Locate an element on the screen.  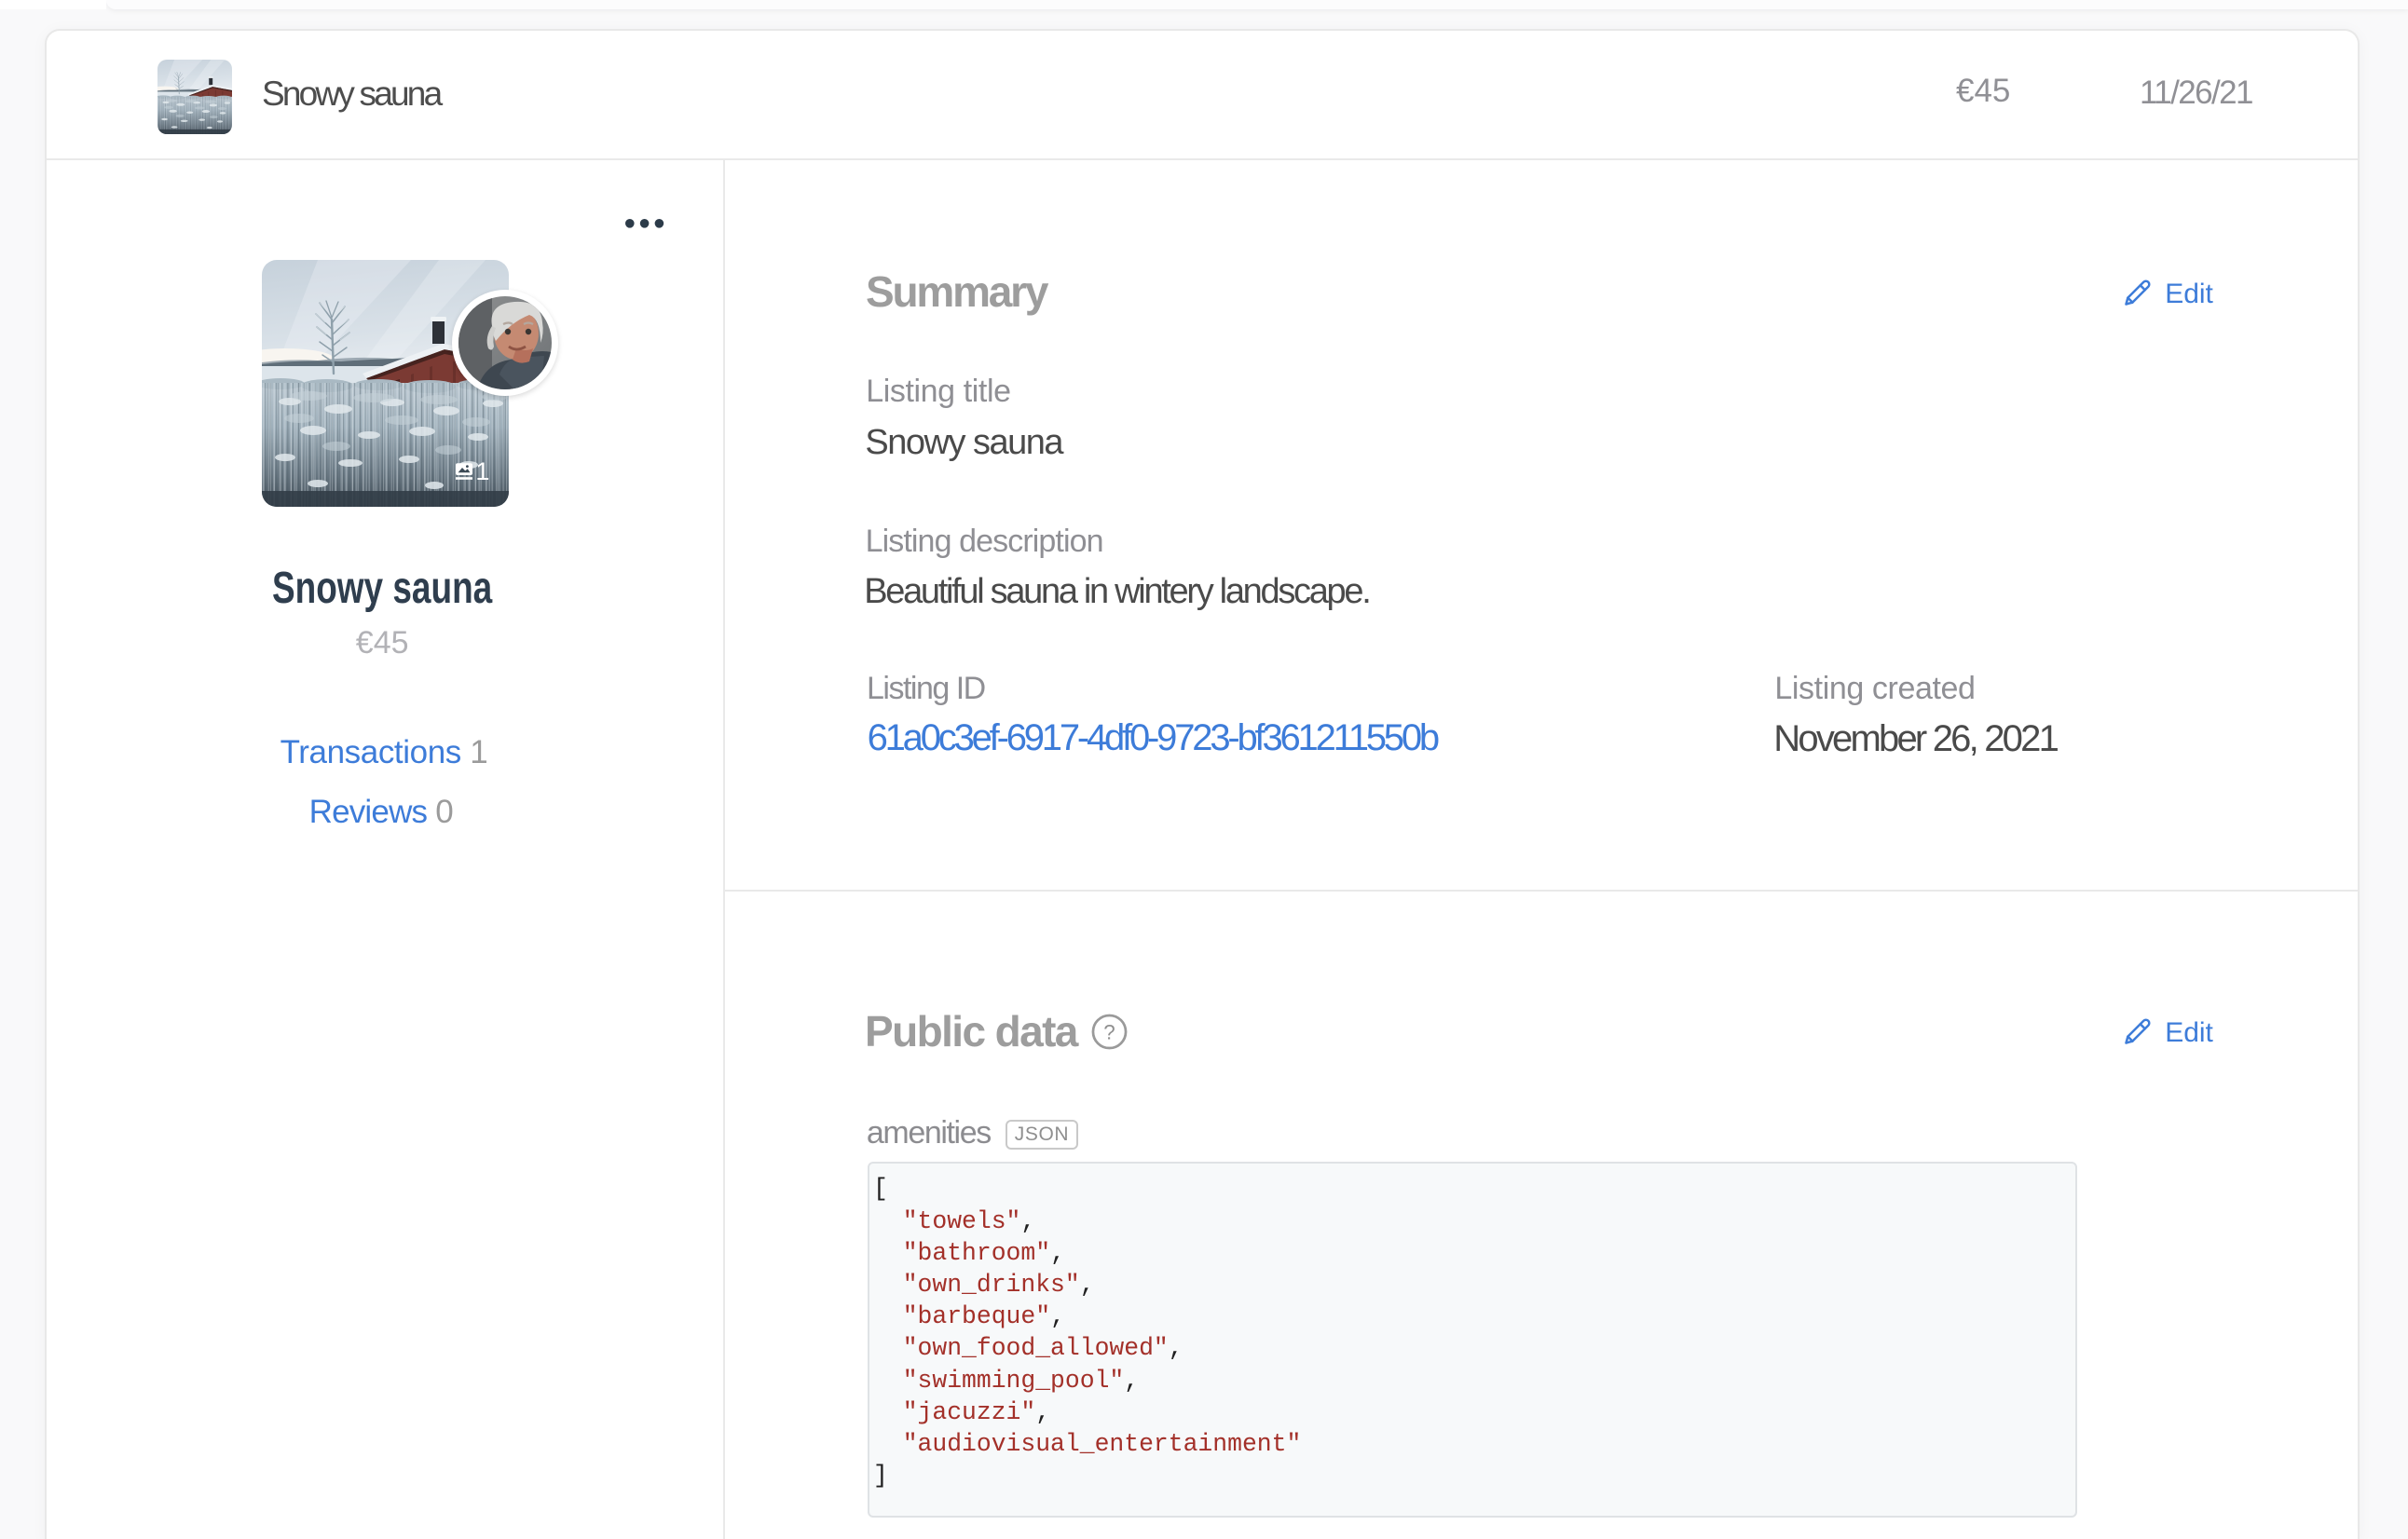
svg-text: 1 is located at coordinates (482, 471).